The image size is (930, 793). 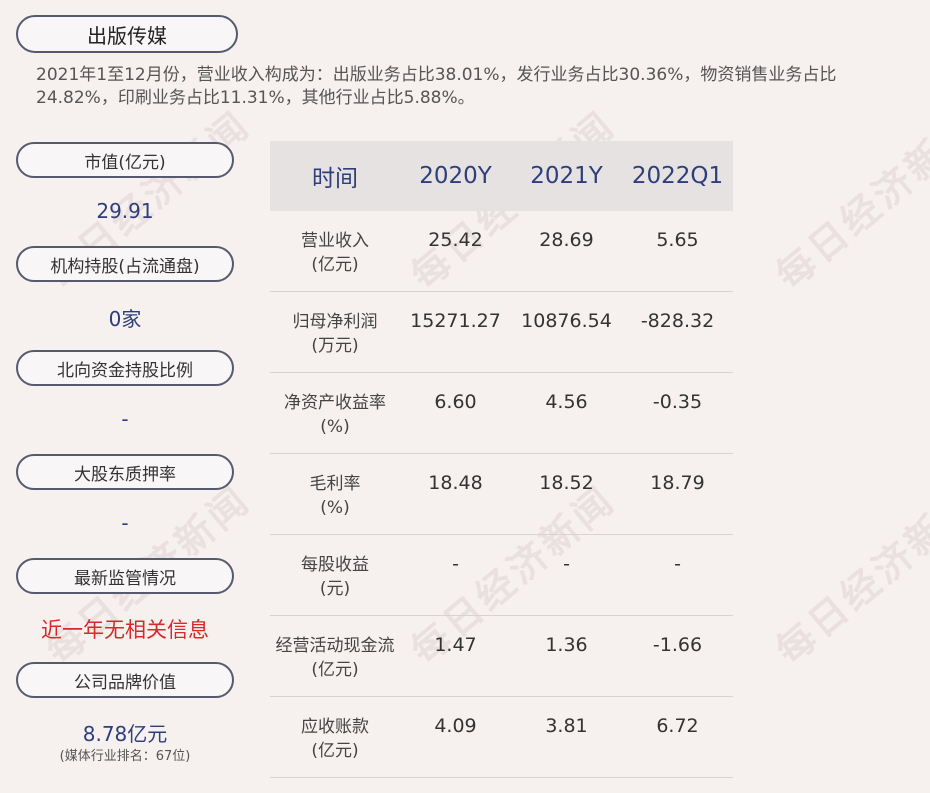 I want to click on table-cell: 3.81, so click(x=566, y=726).